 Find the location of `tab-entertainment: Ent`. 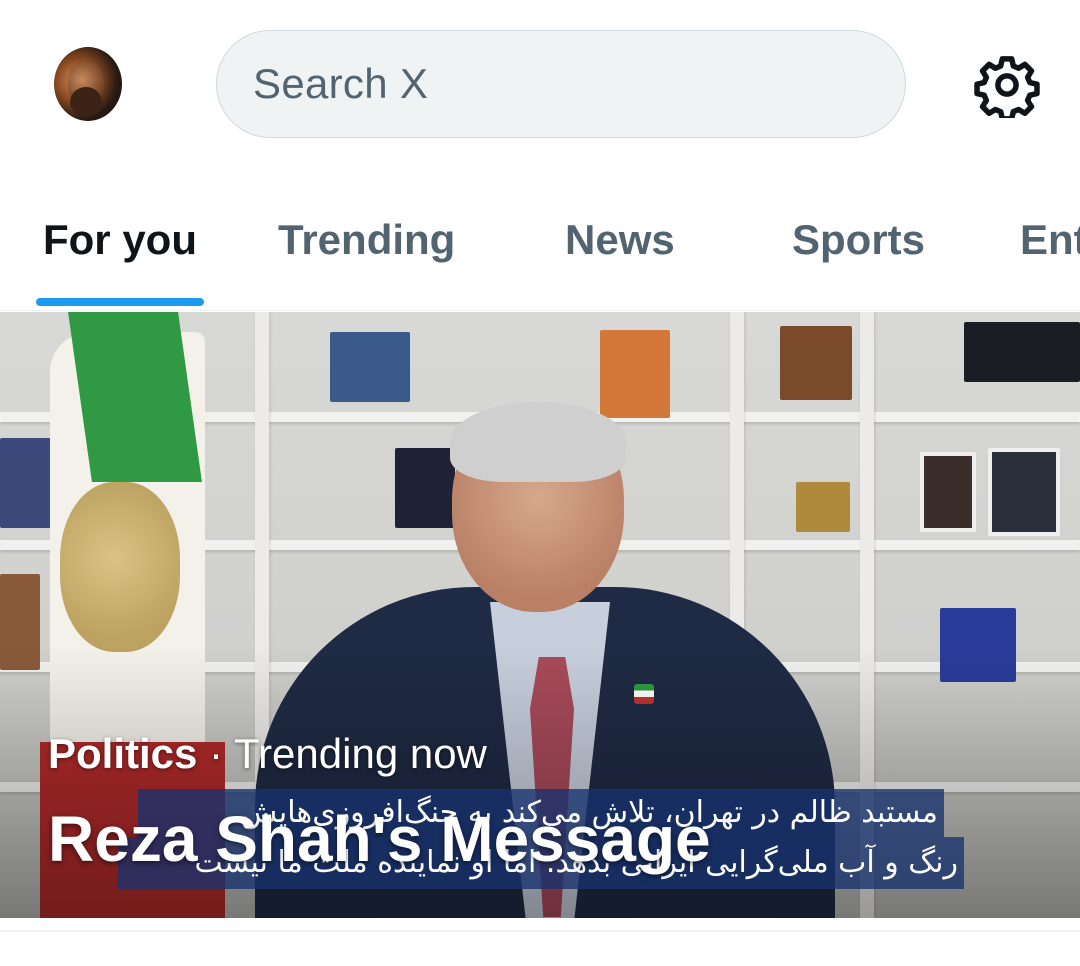

tab-entertainment: Ent is located at coordinates (1050, 240).